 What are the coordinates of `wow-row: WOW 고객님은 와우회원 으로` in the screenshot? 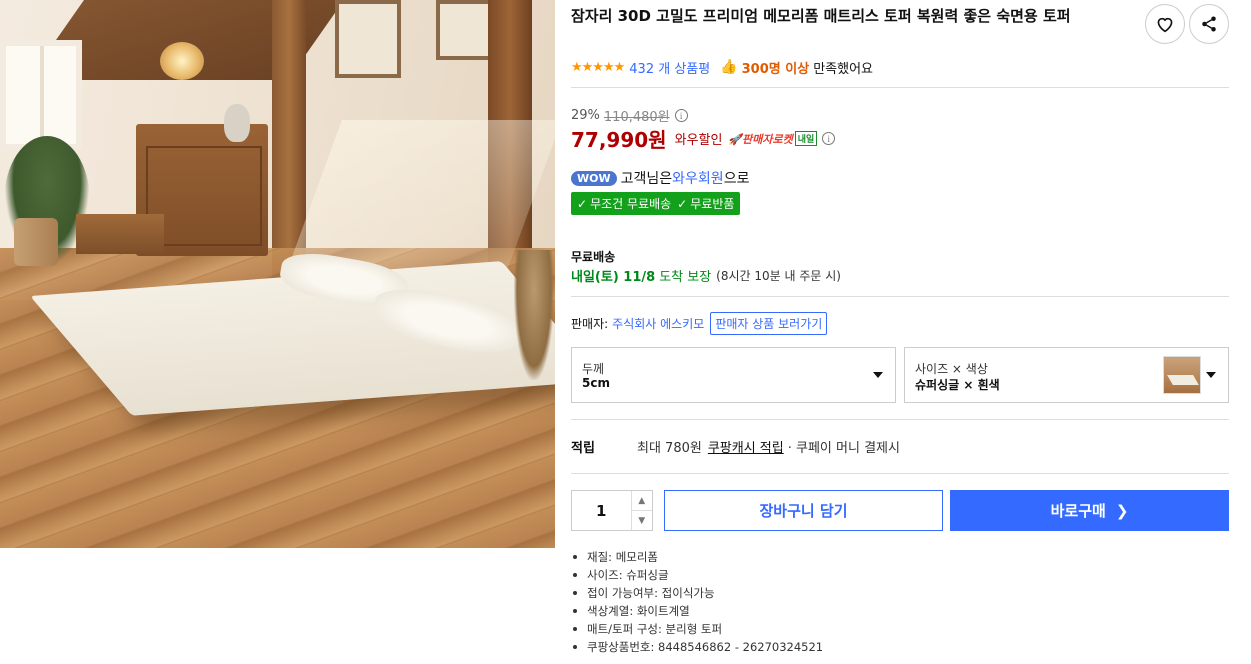 It's located at (660, 178).